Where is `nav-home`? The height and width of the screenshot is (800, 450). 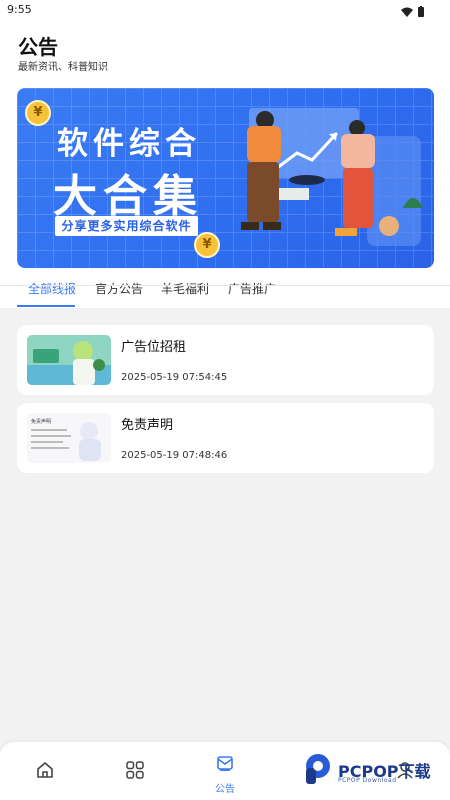 nav-home is located at coordinates (45, 771).